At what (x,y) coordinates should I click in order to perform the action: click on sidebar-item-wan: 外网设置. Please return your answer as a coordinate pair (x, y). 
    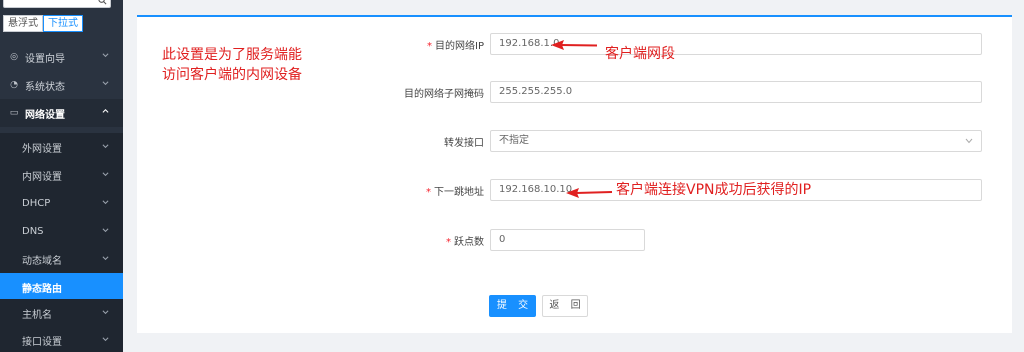
    Looking at the image, I should click on (61, 147).